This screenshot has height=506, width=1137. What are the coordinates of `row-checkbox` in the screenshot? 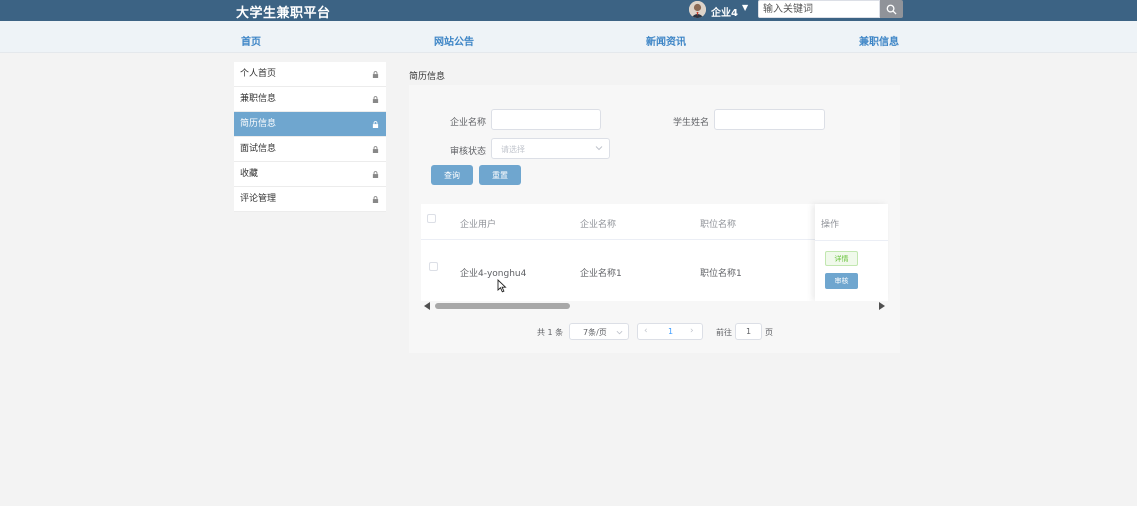 It's located at (433, 266).